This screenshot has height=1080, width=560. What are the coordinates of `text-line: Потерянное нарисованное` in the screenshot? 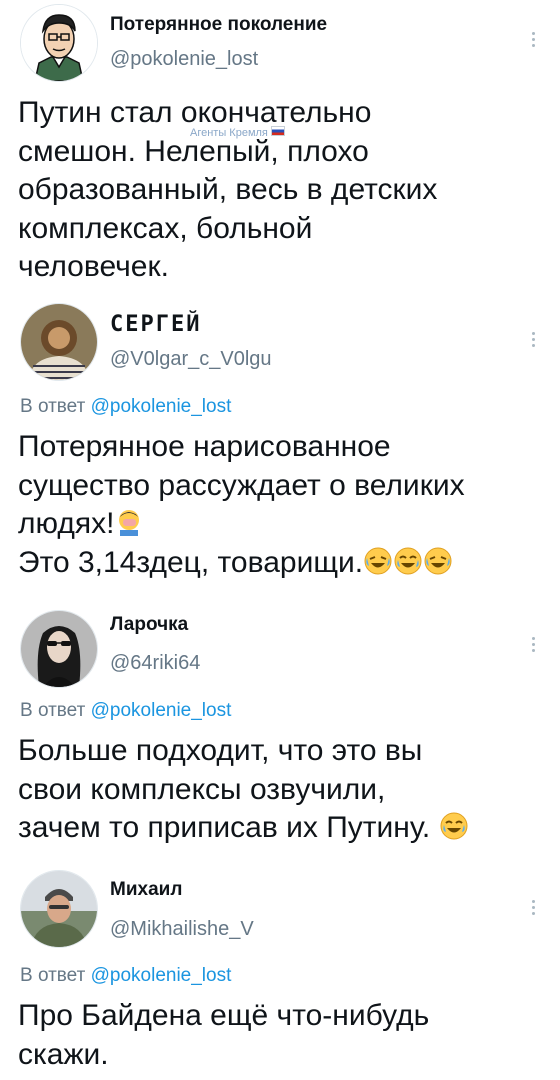 It's located at (204, 446).